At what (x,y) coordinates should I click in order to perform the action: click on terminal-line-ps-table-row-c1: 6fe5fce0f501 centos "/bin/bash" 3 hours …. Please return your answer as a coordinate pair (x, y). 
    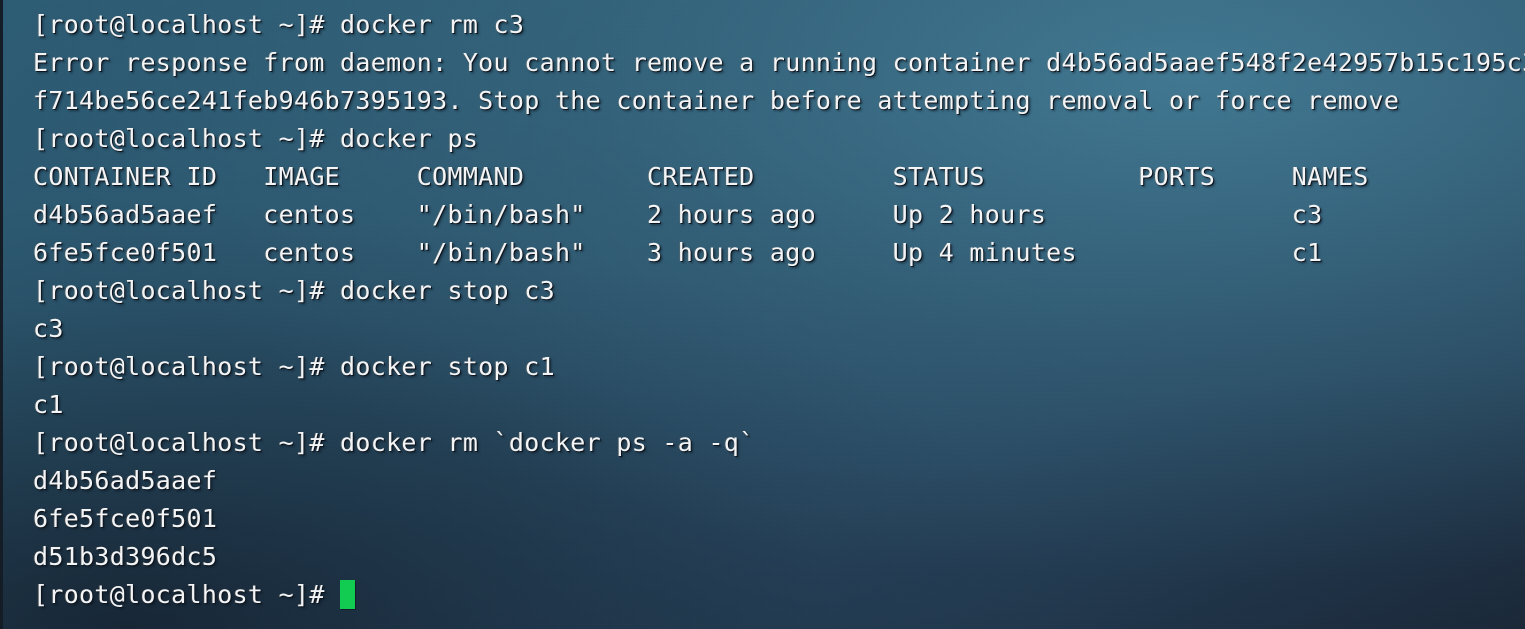
    Looking at the image, I should click on (678, 252).